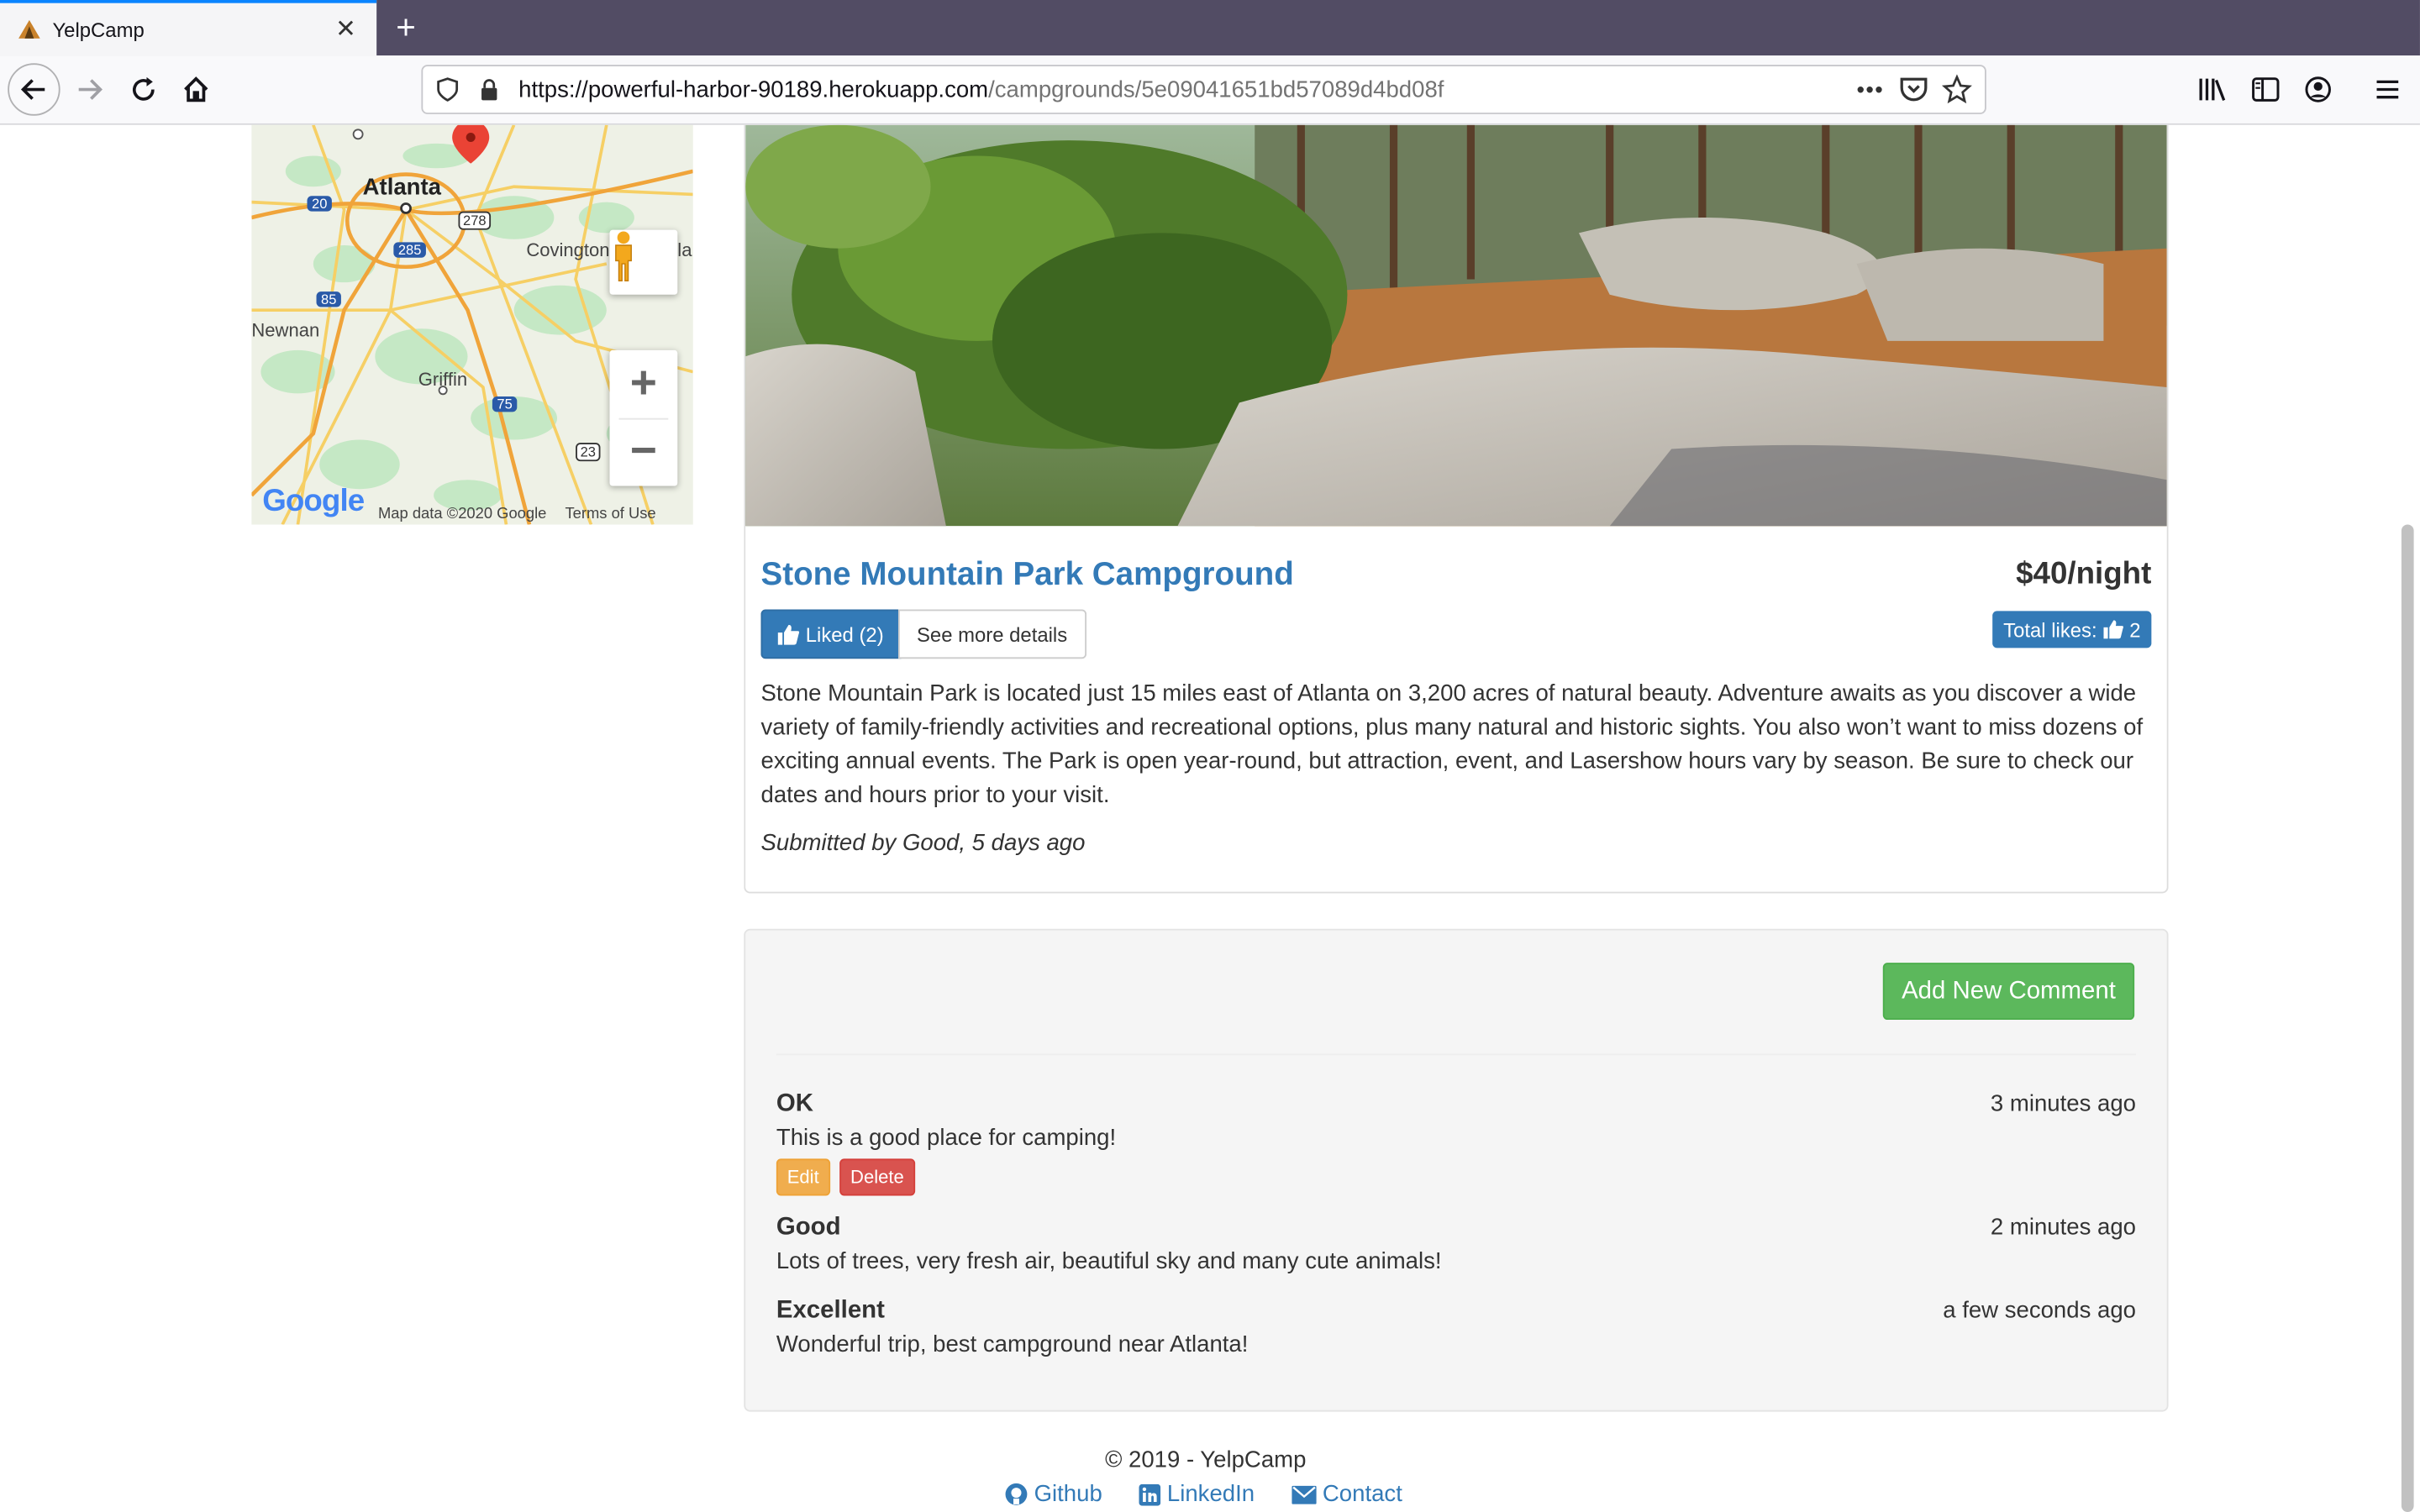 This screenshot has width=2420, height=1512. Describe the element at coordinates (1456, 1054) in the screenshot. I see `comments-divider` at that location.